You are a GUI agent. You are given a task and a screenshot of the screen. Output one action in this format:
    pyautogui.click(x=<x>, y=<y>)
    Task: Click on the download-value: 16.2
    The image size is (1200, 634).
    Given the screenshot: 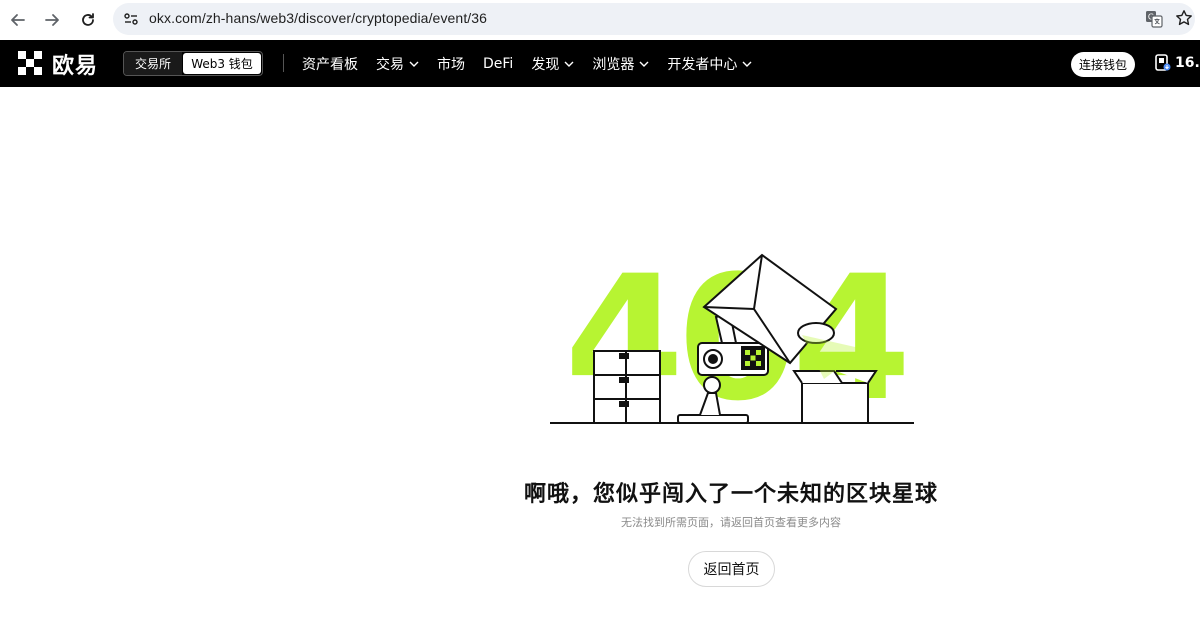 What is the action you would take?
    pyautogui.click(x=1187, y=63)
    